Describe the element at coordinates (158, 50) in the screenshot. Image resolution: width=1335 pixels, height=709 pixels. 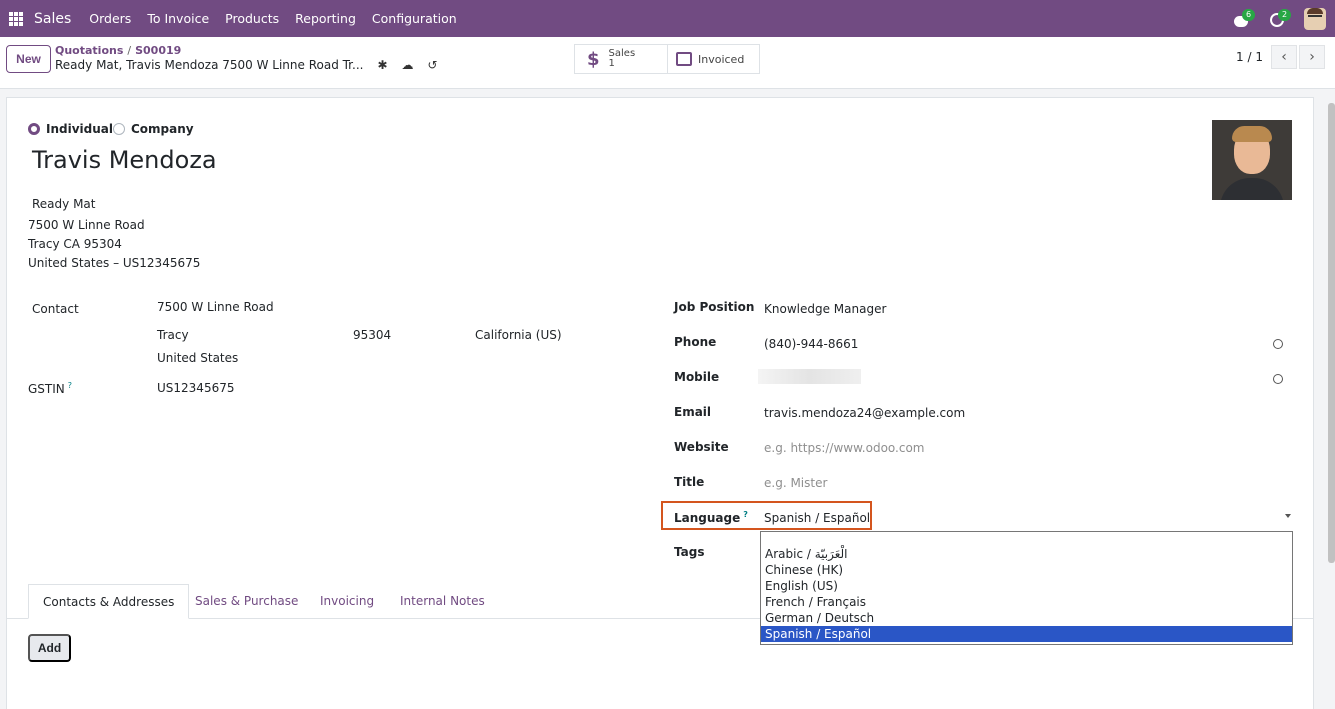
I see `breadcrumb-order: S00019` at that location.